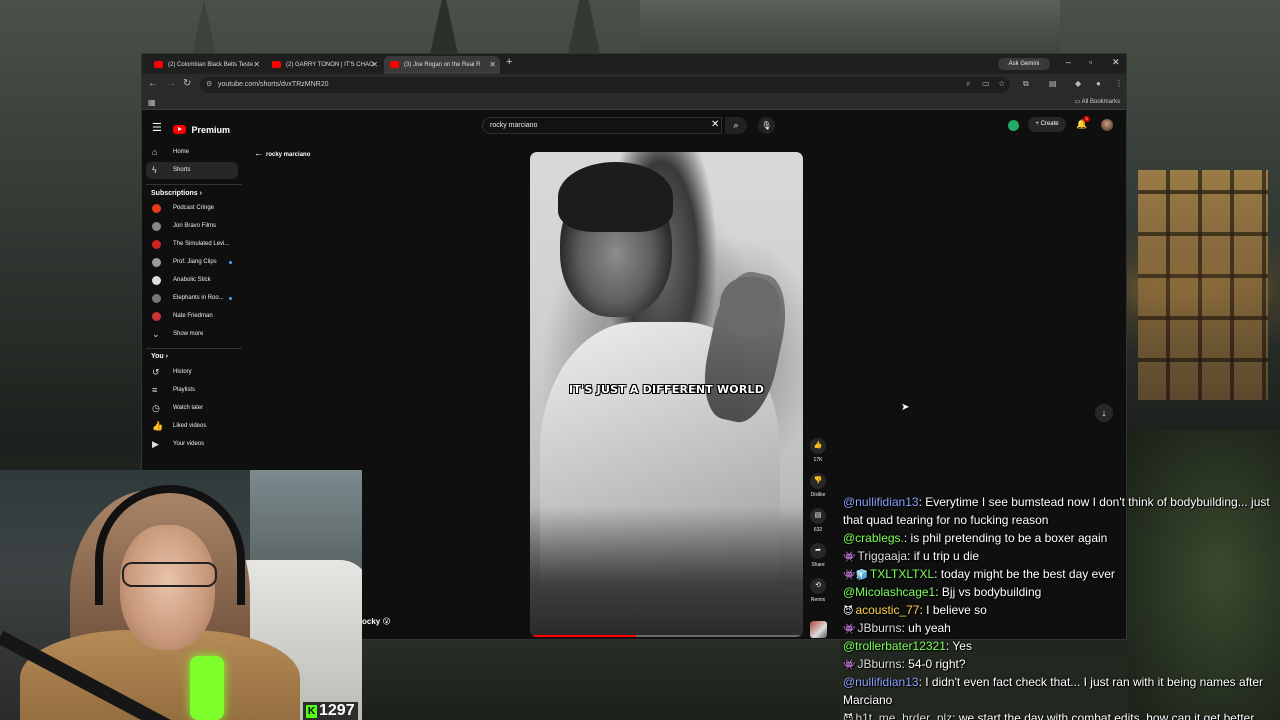  I want to click on extensions-icon: ⧉, so click(1026, 84).